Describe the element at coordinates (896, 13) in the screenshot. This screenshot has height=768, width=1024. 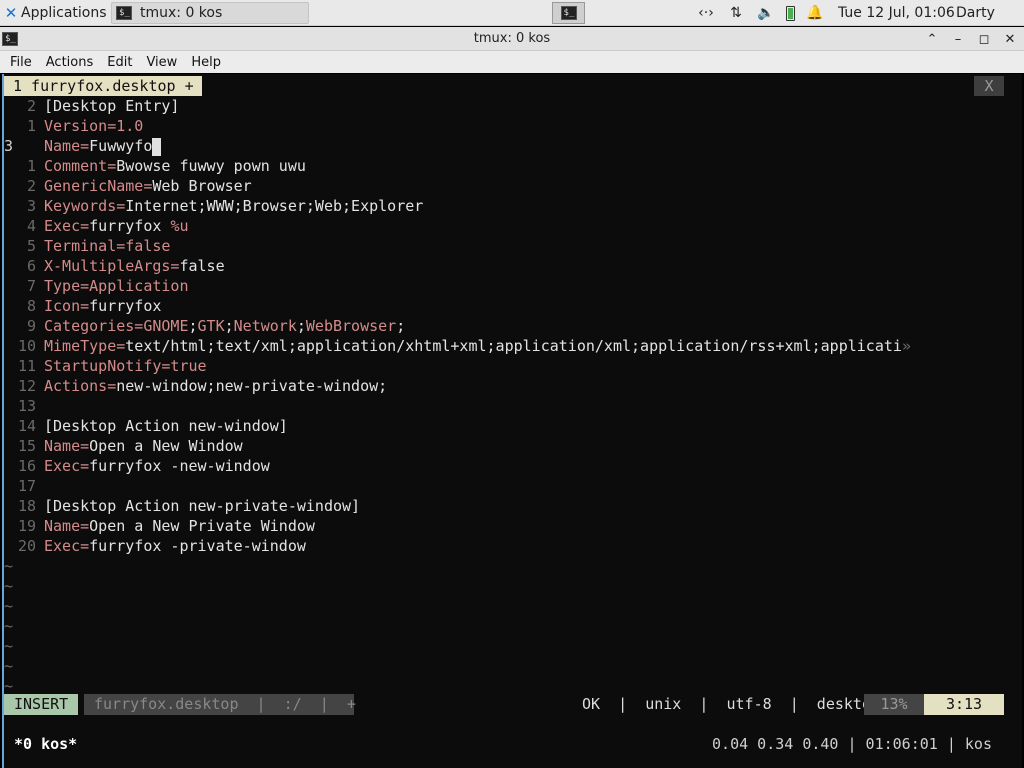
I see `panel-clock: Tue 12 Jul, 01:06` at that location.